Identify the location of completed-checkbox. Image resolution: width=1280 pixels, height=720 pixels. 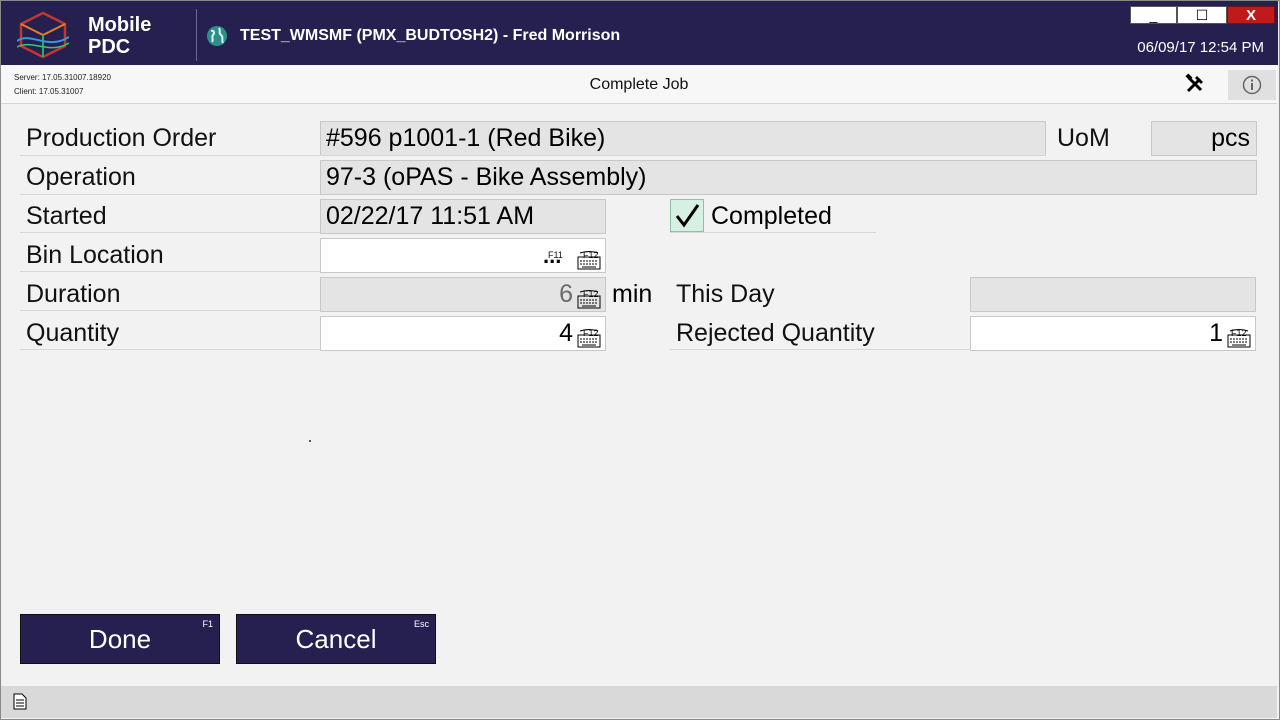
(687, 215).